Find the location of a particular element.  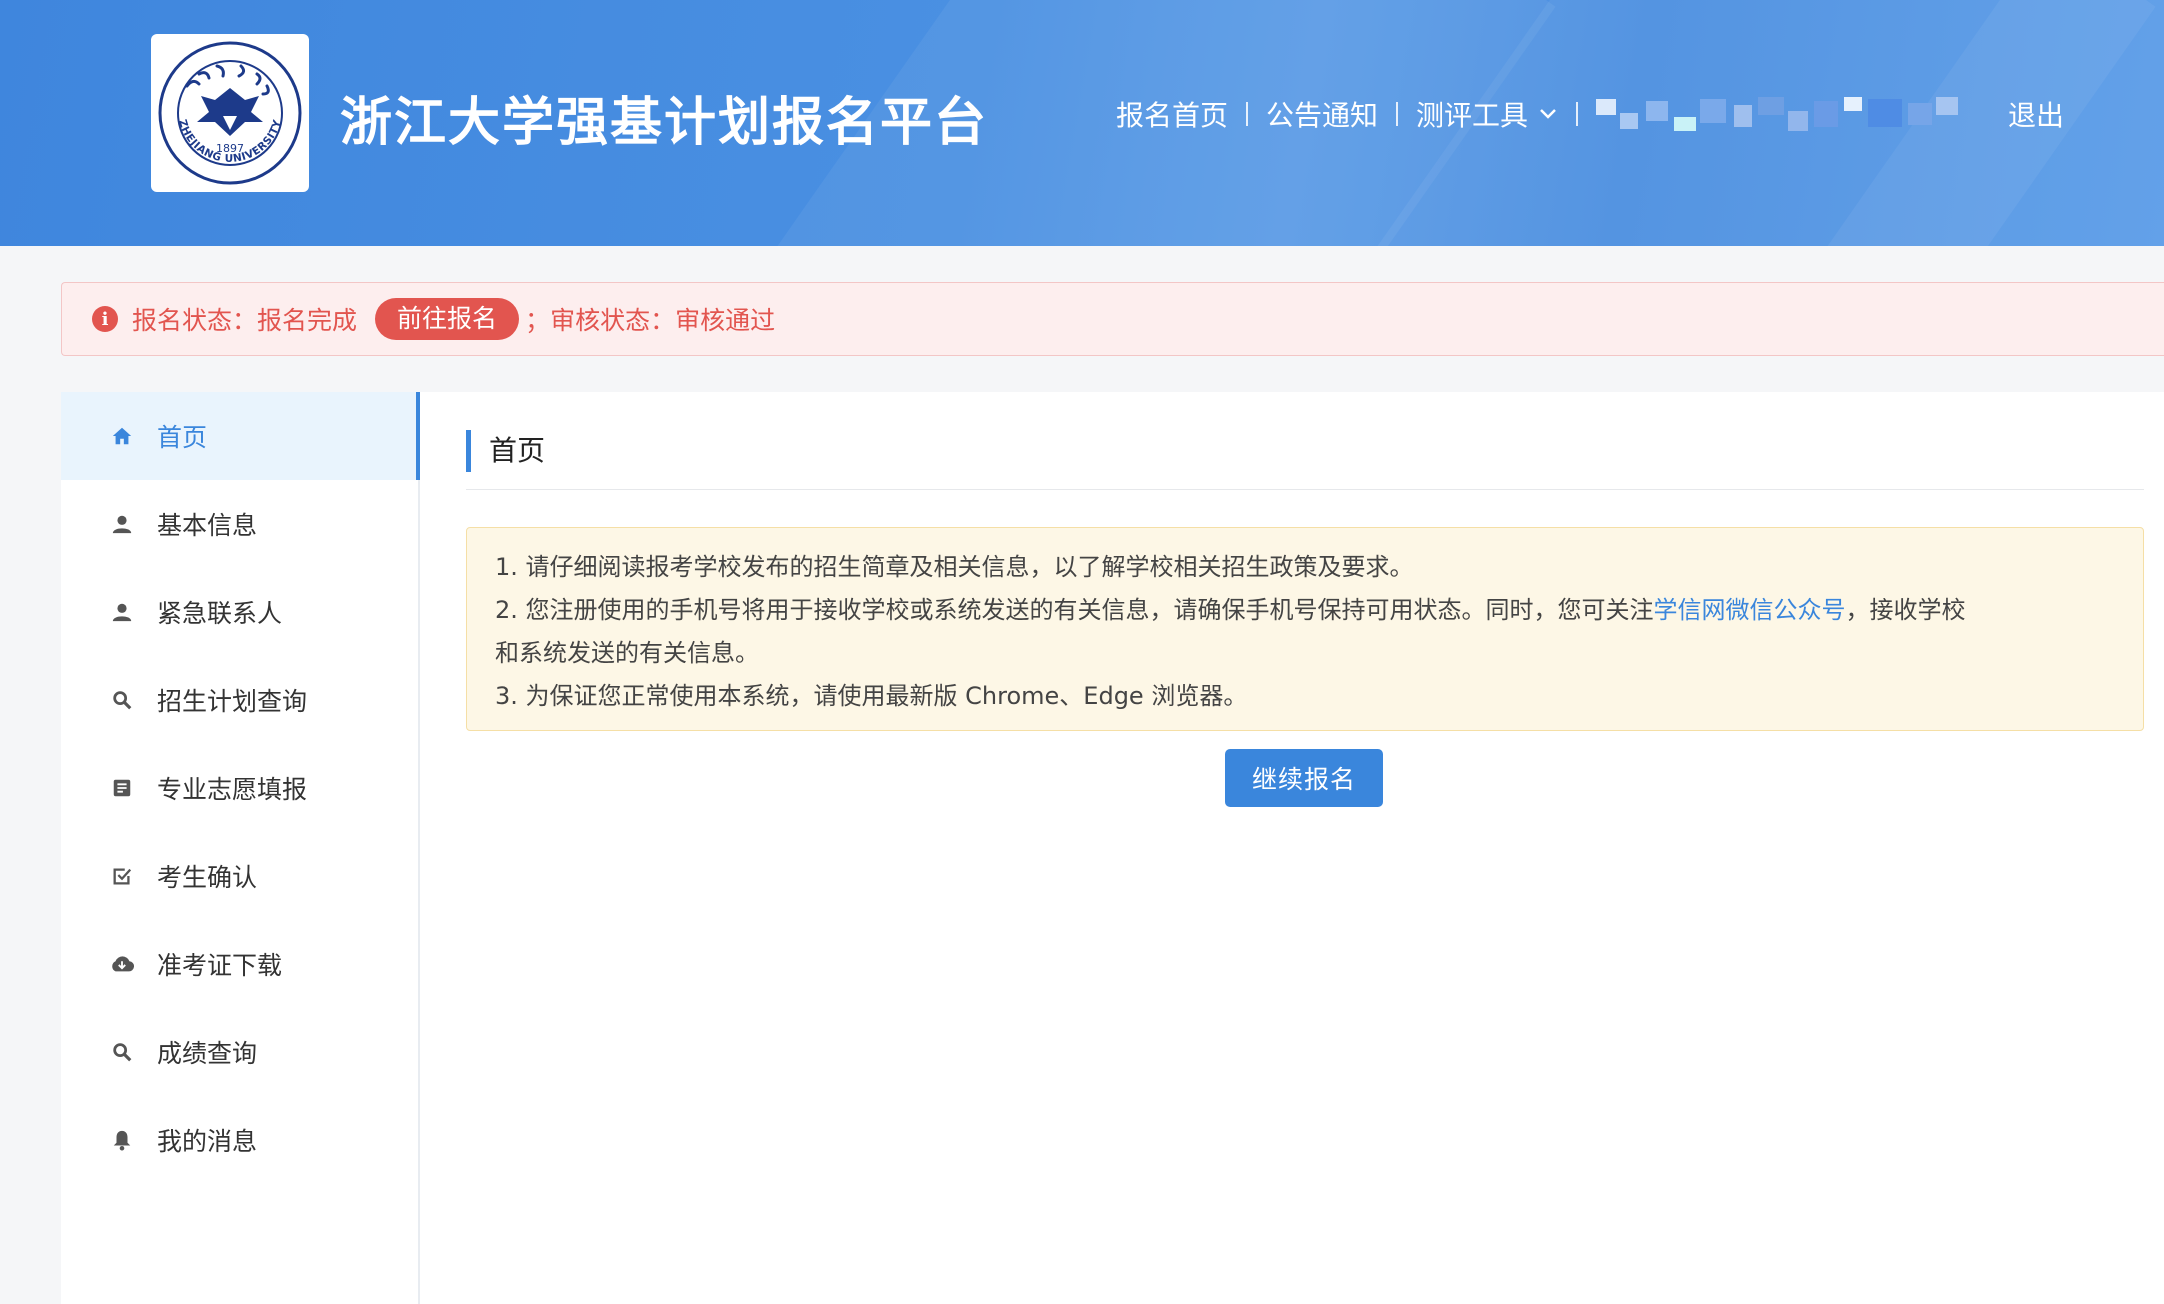

nav-assessment-tools: 测评工具 is located at coordinates (1487, 114).